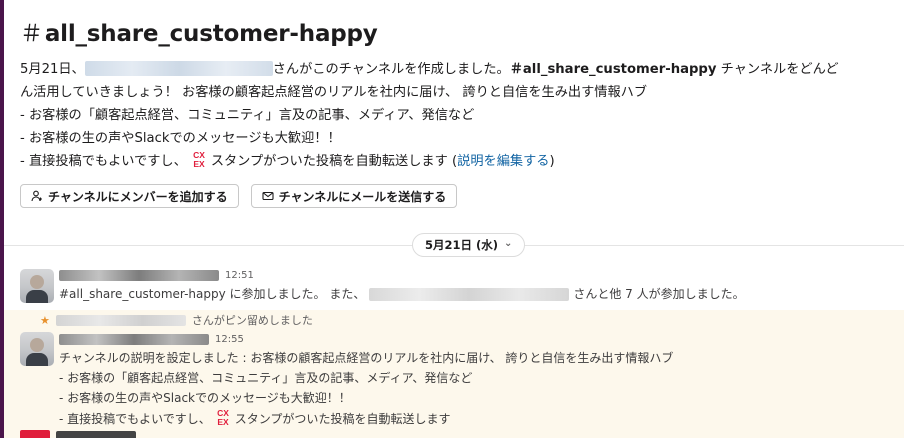 The image size is (904, 438). Describe the element at coordinates (120, 320) in the screenshot. I see `pinner-name-redacted` at that location.